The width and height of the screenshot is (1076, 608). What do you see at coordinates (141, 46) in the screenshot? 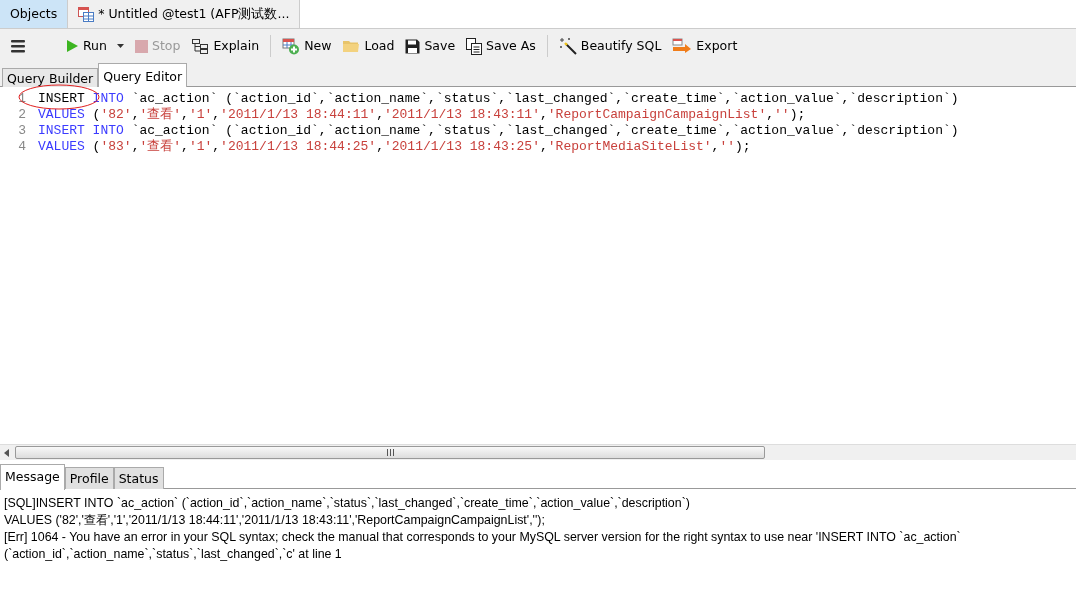
I see `stop-icon` at bounding box center [141, 46].